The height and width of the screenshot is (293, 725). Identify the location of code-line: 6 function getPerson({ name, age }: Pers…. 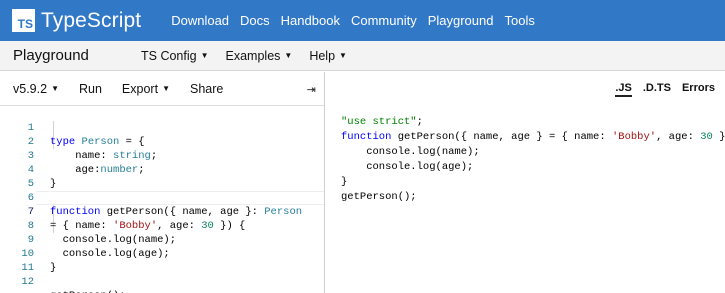
(162, 197).